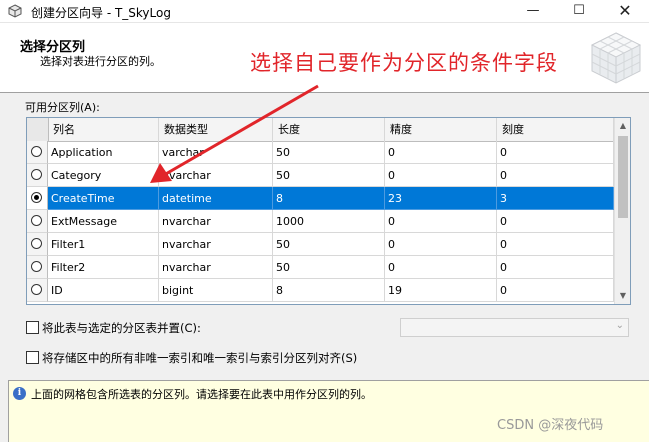 Image resolution: width=649 pixels, height=442 pixels. Describe the element at coordinates (241, 130) in the screenshot. I see `arrow-shaft` at that location.